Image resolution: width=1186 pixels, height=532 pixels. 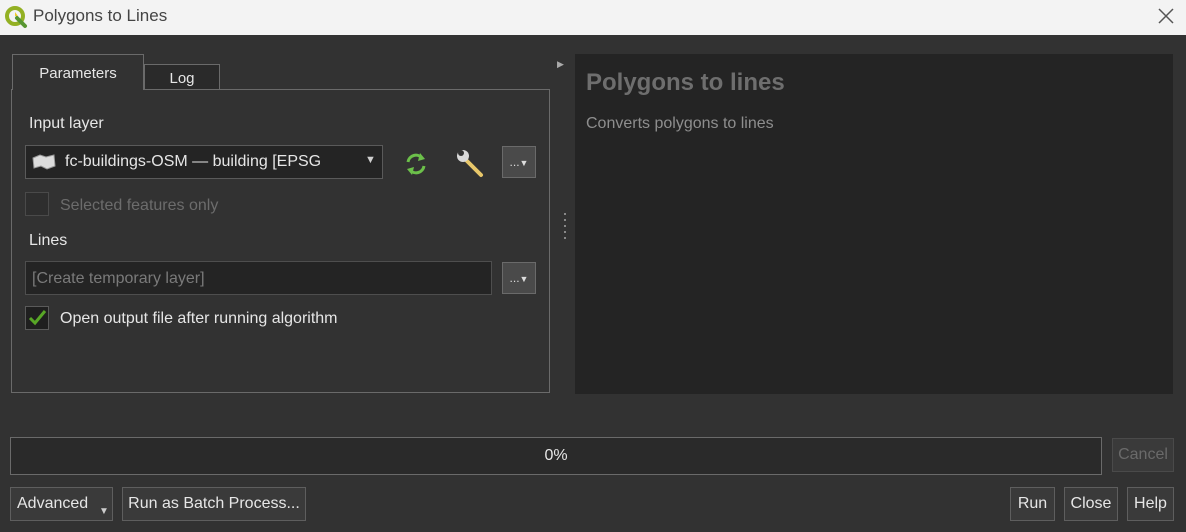 I want to click on help-description: Converts polygons to lines, so click(x=680, y=123).